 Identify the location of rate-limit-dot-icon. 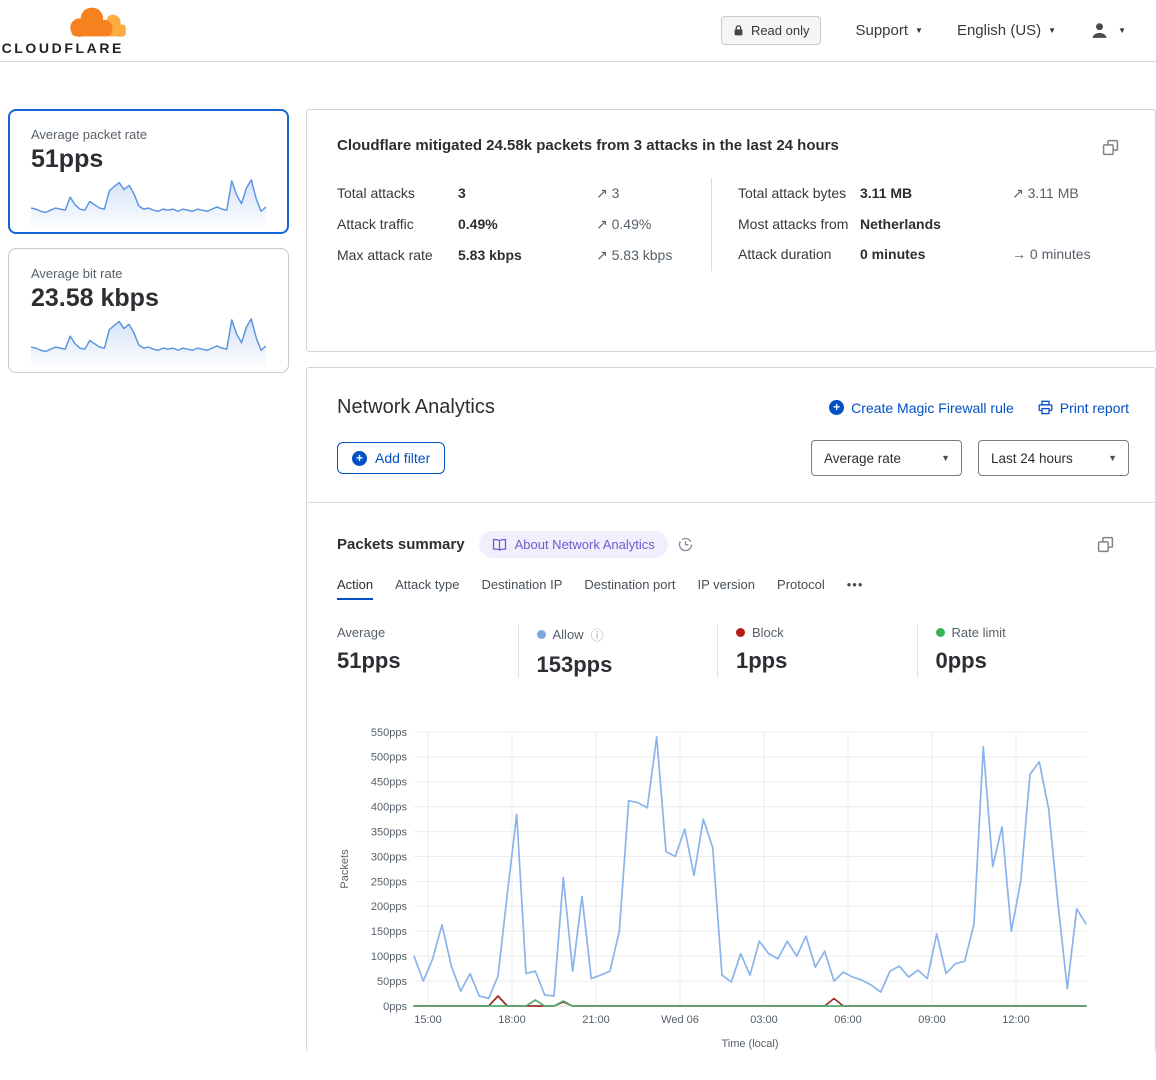
(940, 632).